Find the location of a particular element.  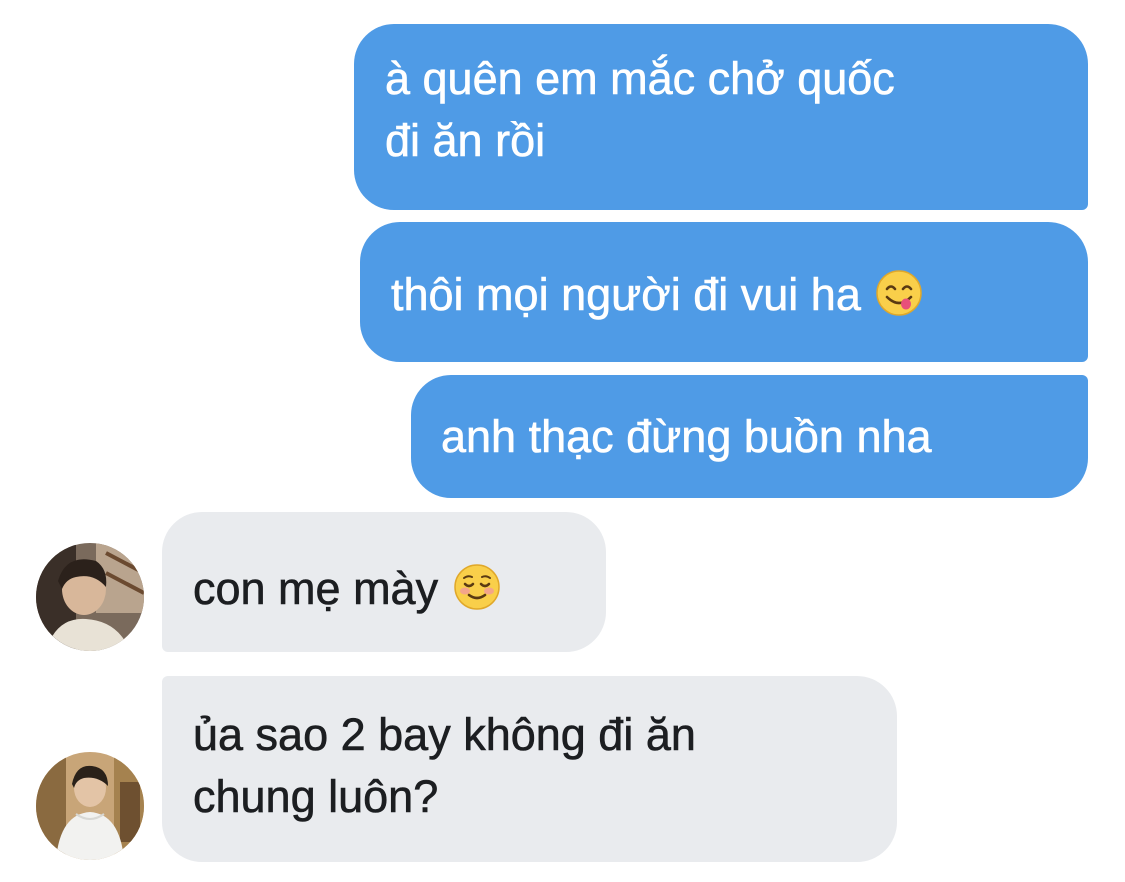

message-text-line: à quên em mắc chở quốc is located at coordinates (640, 79).